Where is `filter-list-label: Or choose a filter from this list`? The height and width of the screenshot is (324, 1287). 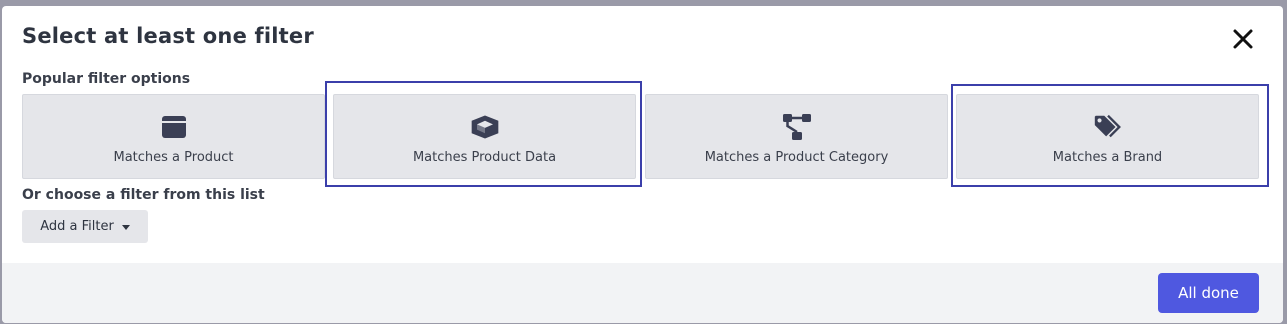
filter-list-label: Or choose a filter from this list is located at coordinates (143, 195).